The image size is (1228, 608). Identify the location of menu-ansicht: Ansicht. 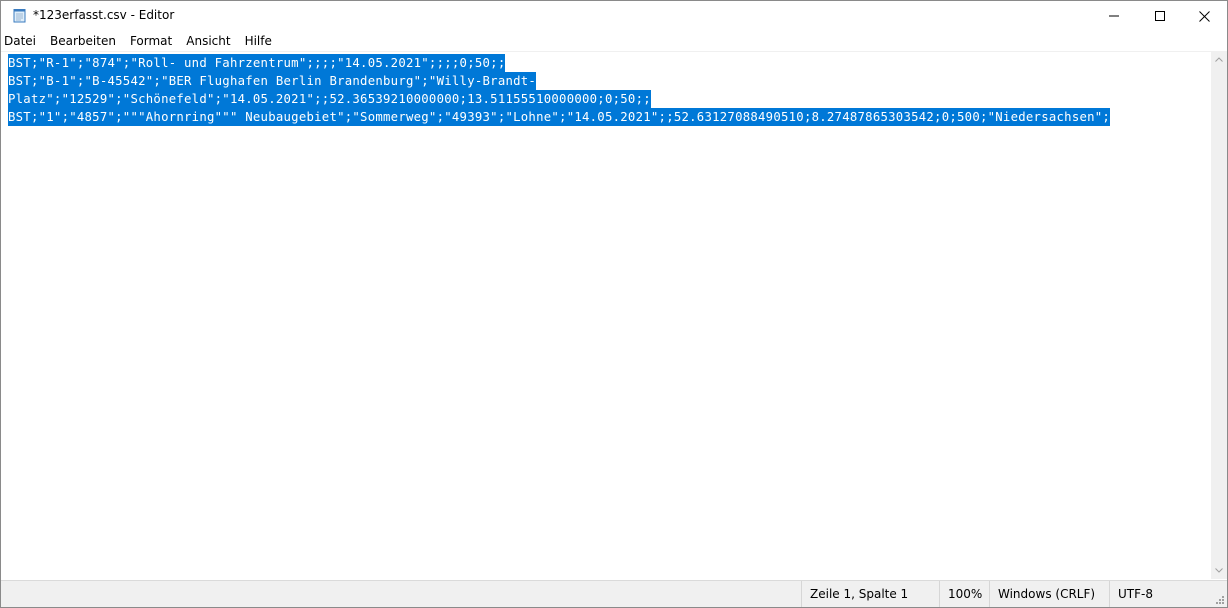
(208, 41).